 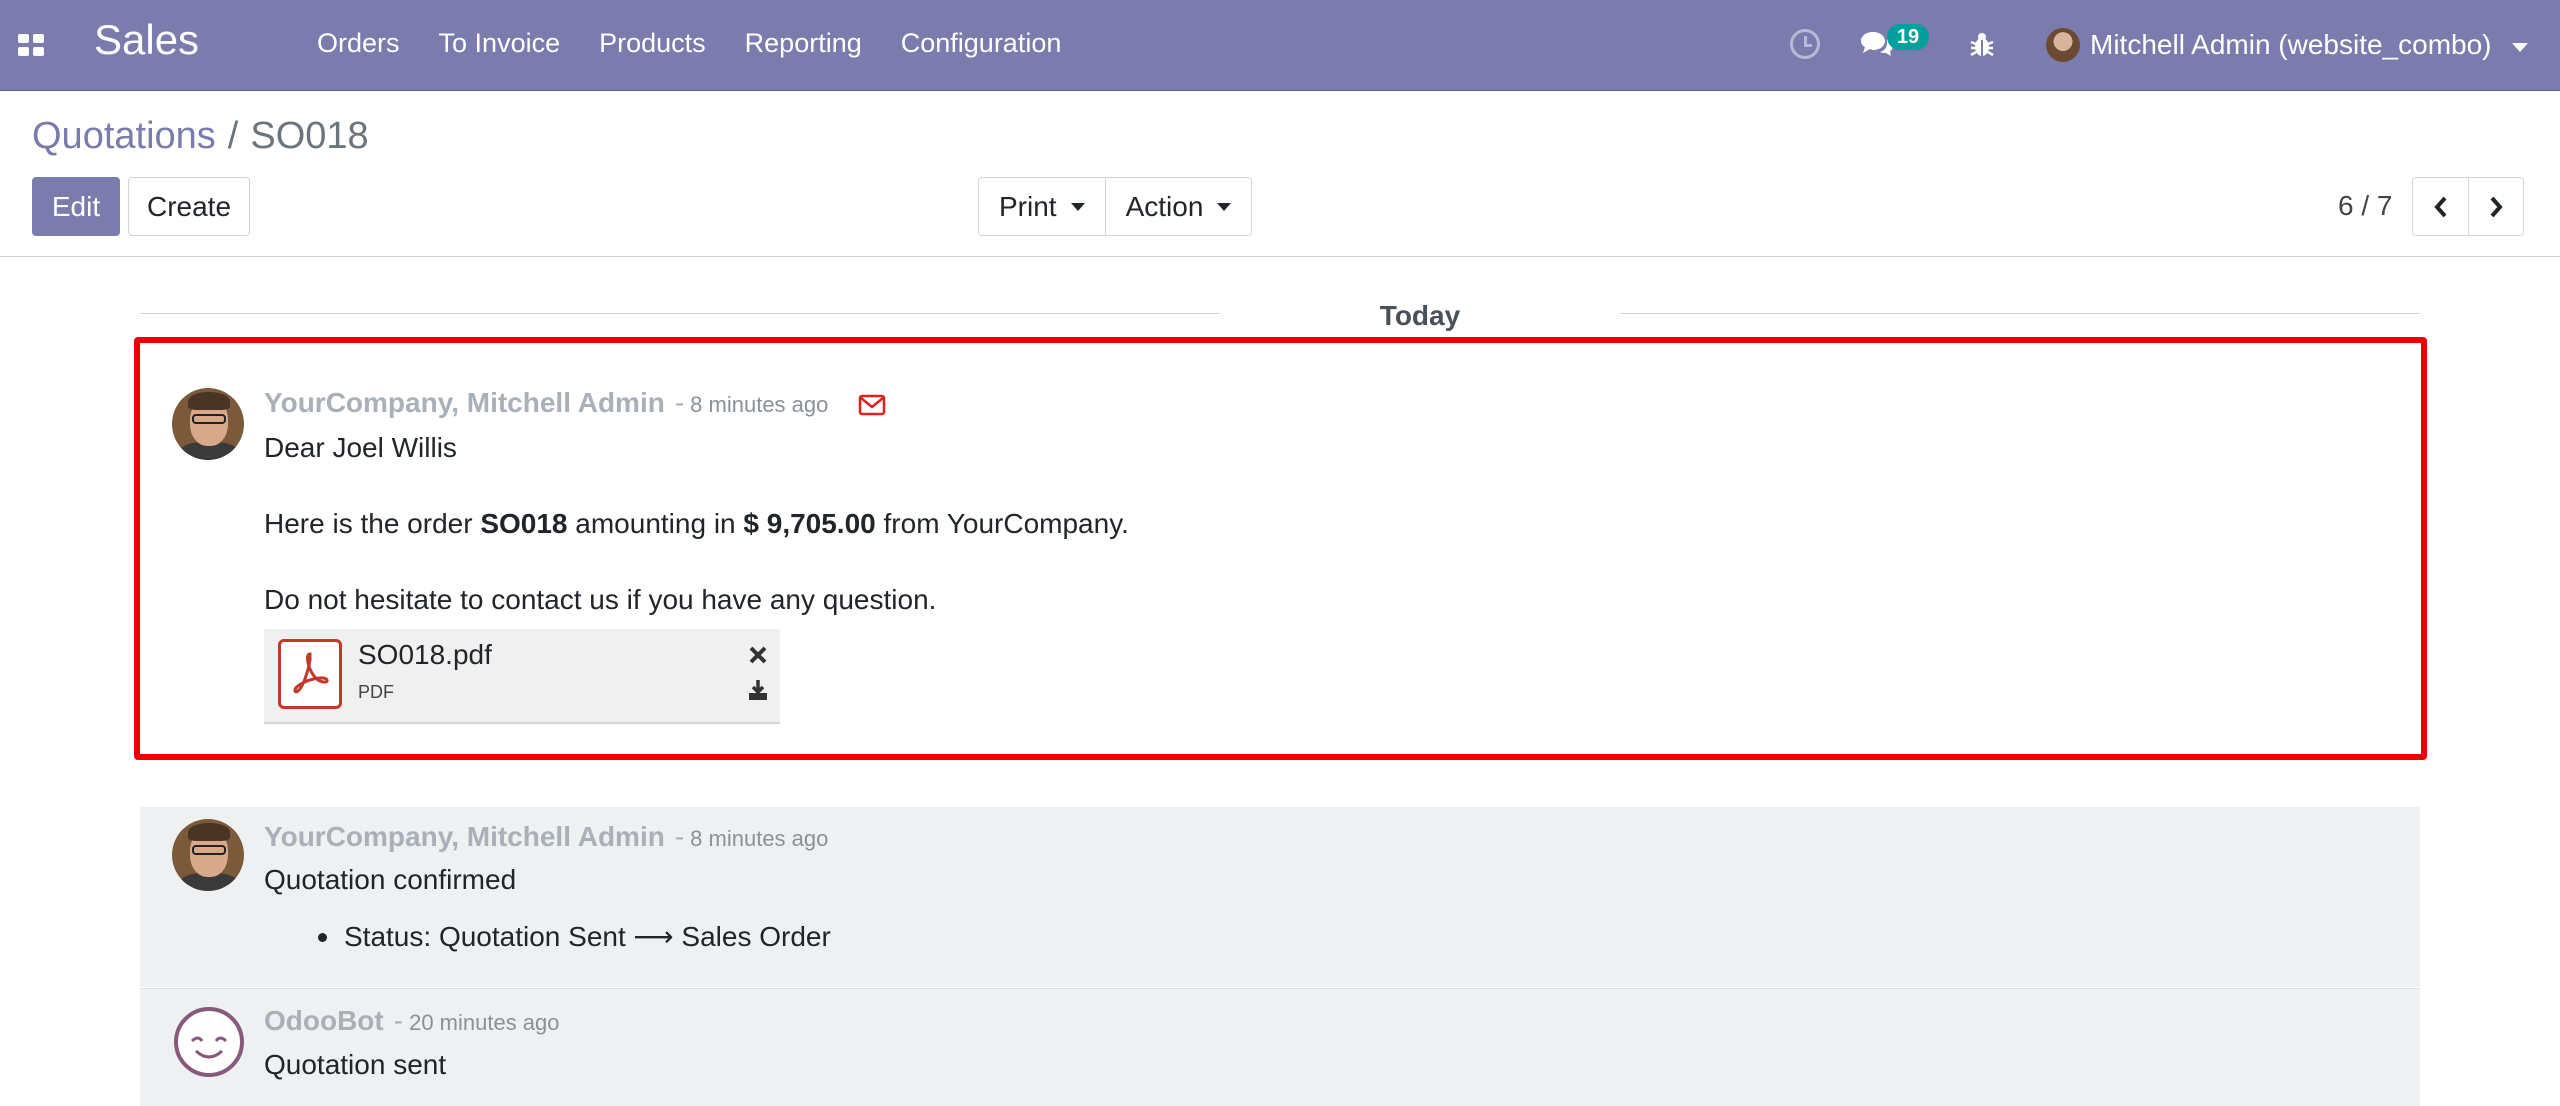 I want to click on bug-icon, so click(x=1982, y=45).